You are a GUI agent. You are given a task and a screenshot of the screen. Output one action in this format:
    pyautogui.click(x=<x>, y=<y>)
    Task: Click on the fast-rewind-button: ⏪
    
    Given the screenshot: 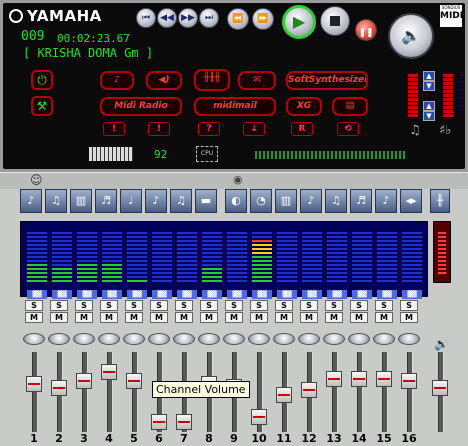 What is the action you would take?
    pyautogui.click(x=238, y=19)
    